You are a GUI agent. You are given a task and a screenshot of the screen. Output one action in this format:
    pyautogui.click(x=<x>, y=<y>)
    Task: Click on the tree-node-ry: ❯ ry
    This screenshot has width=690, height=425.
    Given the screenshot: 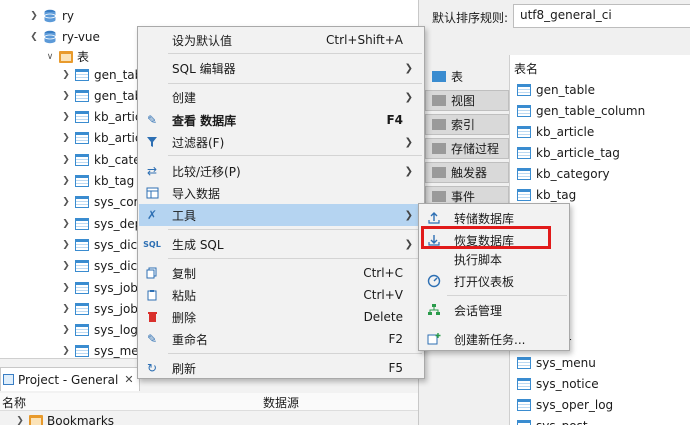 What is the action you would take?
    pyautogui.click(x=51, y=15)
    